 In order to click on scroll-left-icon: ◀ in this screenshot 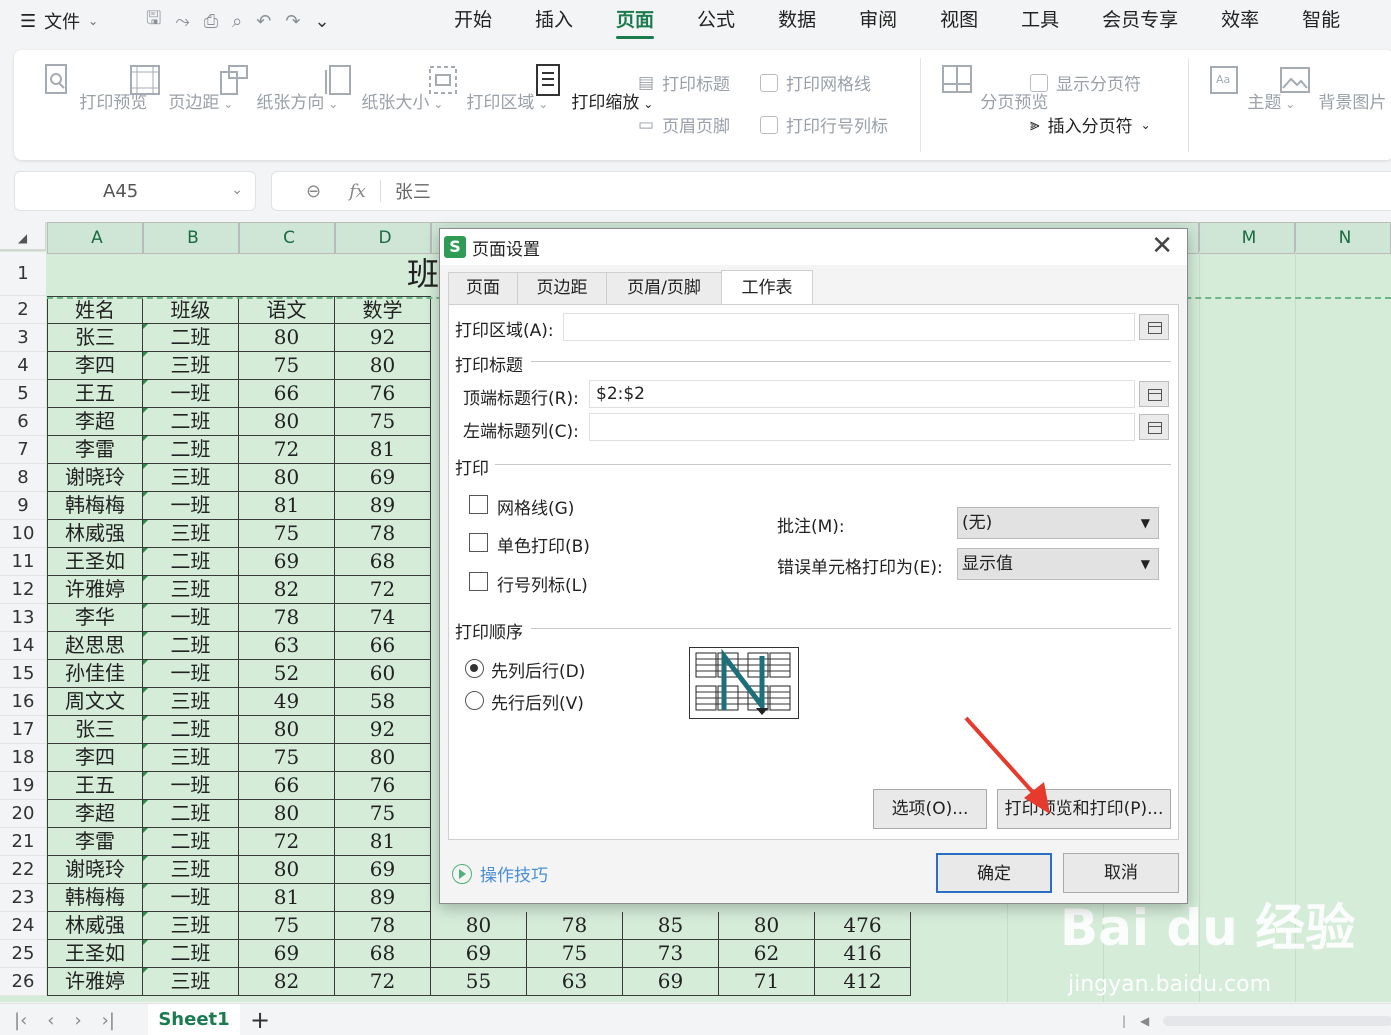, I will do `click(1144, 1021)`.